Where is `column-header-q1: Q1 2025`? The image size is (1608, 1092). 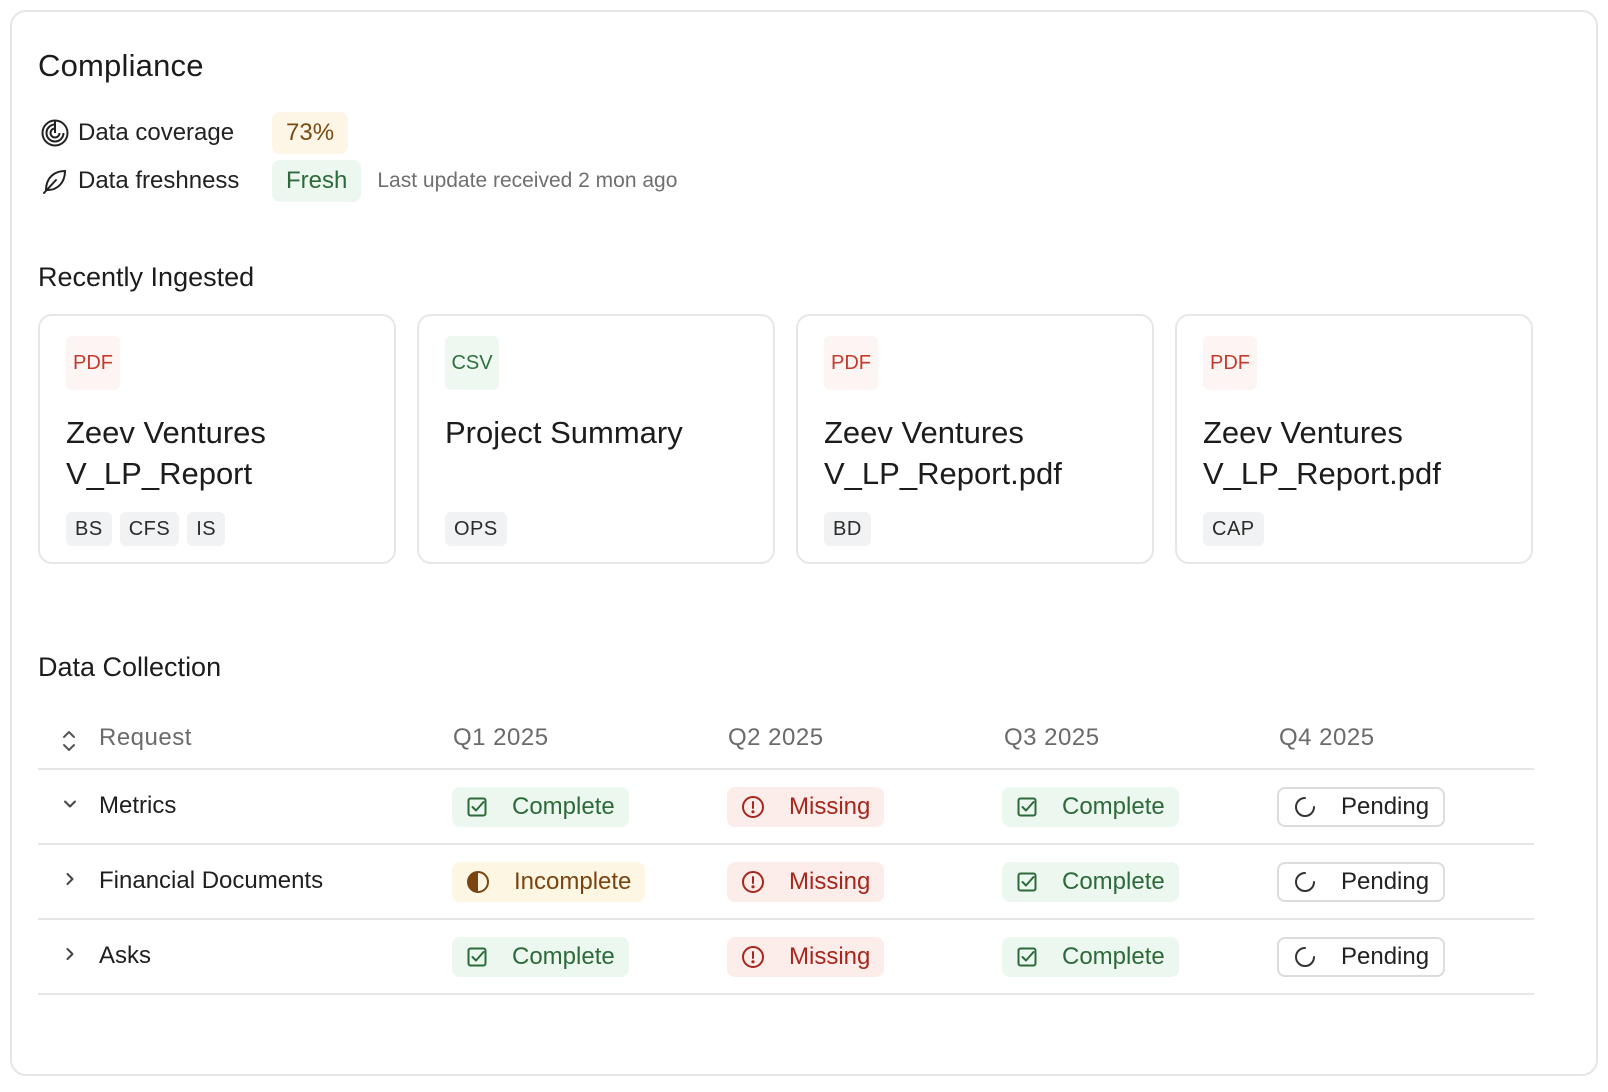 column-header-q1: Q1 2025 is located at coordinates (501, 737).